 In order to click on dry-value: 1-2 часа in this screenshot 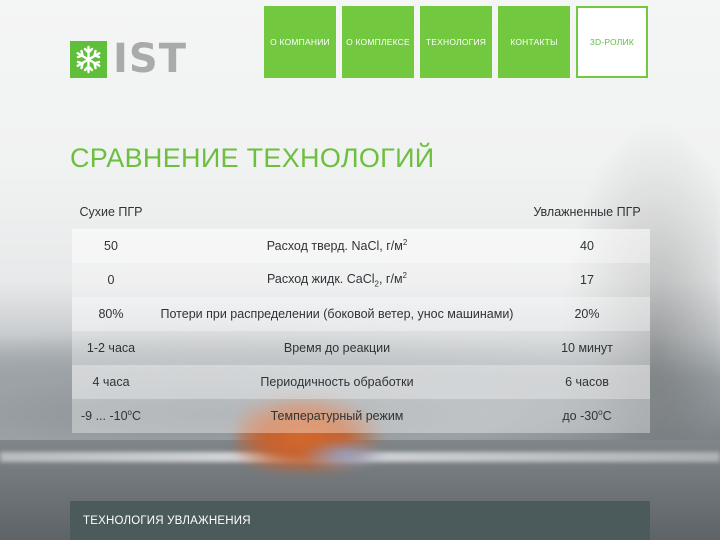, I will do `click(111, 348)`.